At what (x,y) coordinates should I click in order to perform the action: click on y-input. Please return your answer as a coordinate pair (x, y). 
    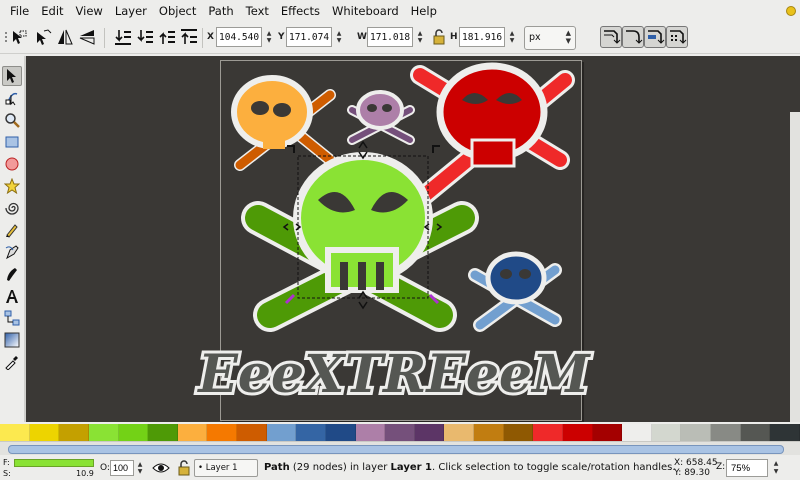
    Looking at the image, I should click on (309, 37).